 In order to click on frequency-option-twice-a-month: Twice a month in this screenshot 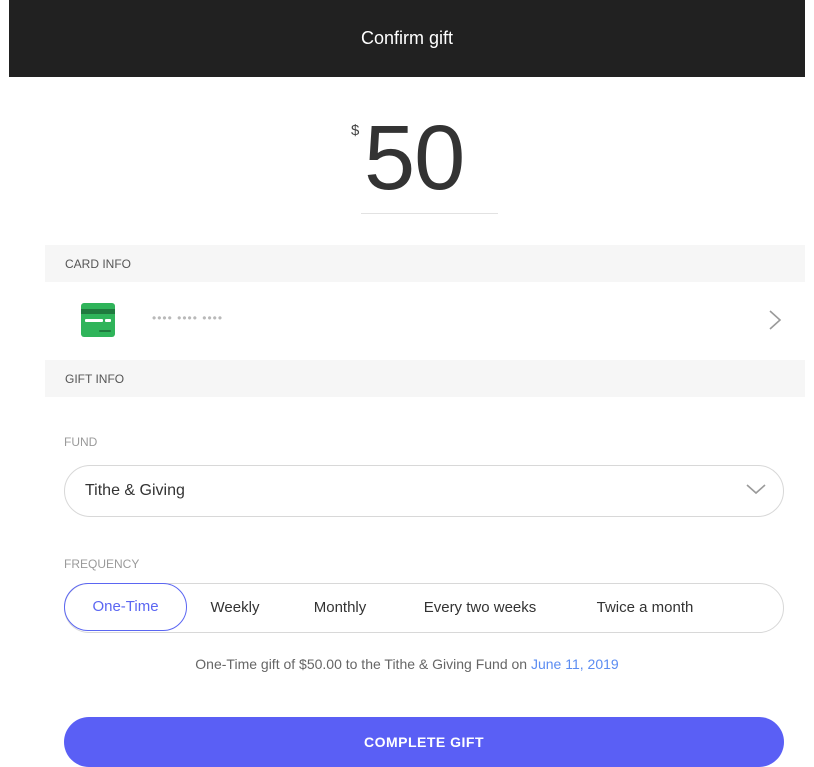, I will do `click(645, 608)`.